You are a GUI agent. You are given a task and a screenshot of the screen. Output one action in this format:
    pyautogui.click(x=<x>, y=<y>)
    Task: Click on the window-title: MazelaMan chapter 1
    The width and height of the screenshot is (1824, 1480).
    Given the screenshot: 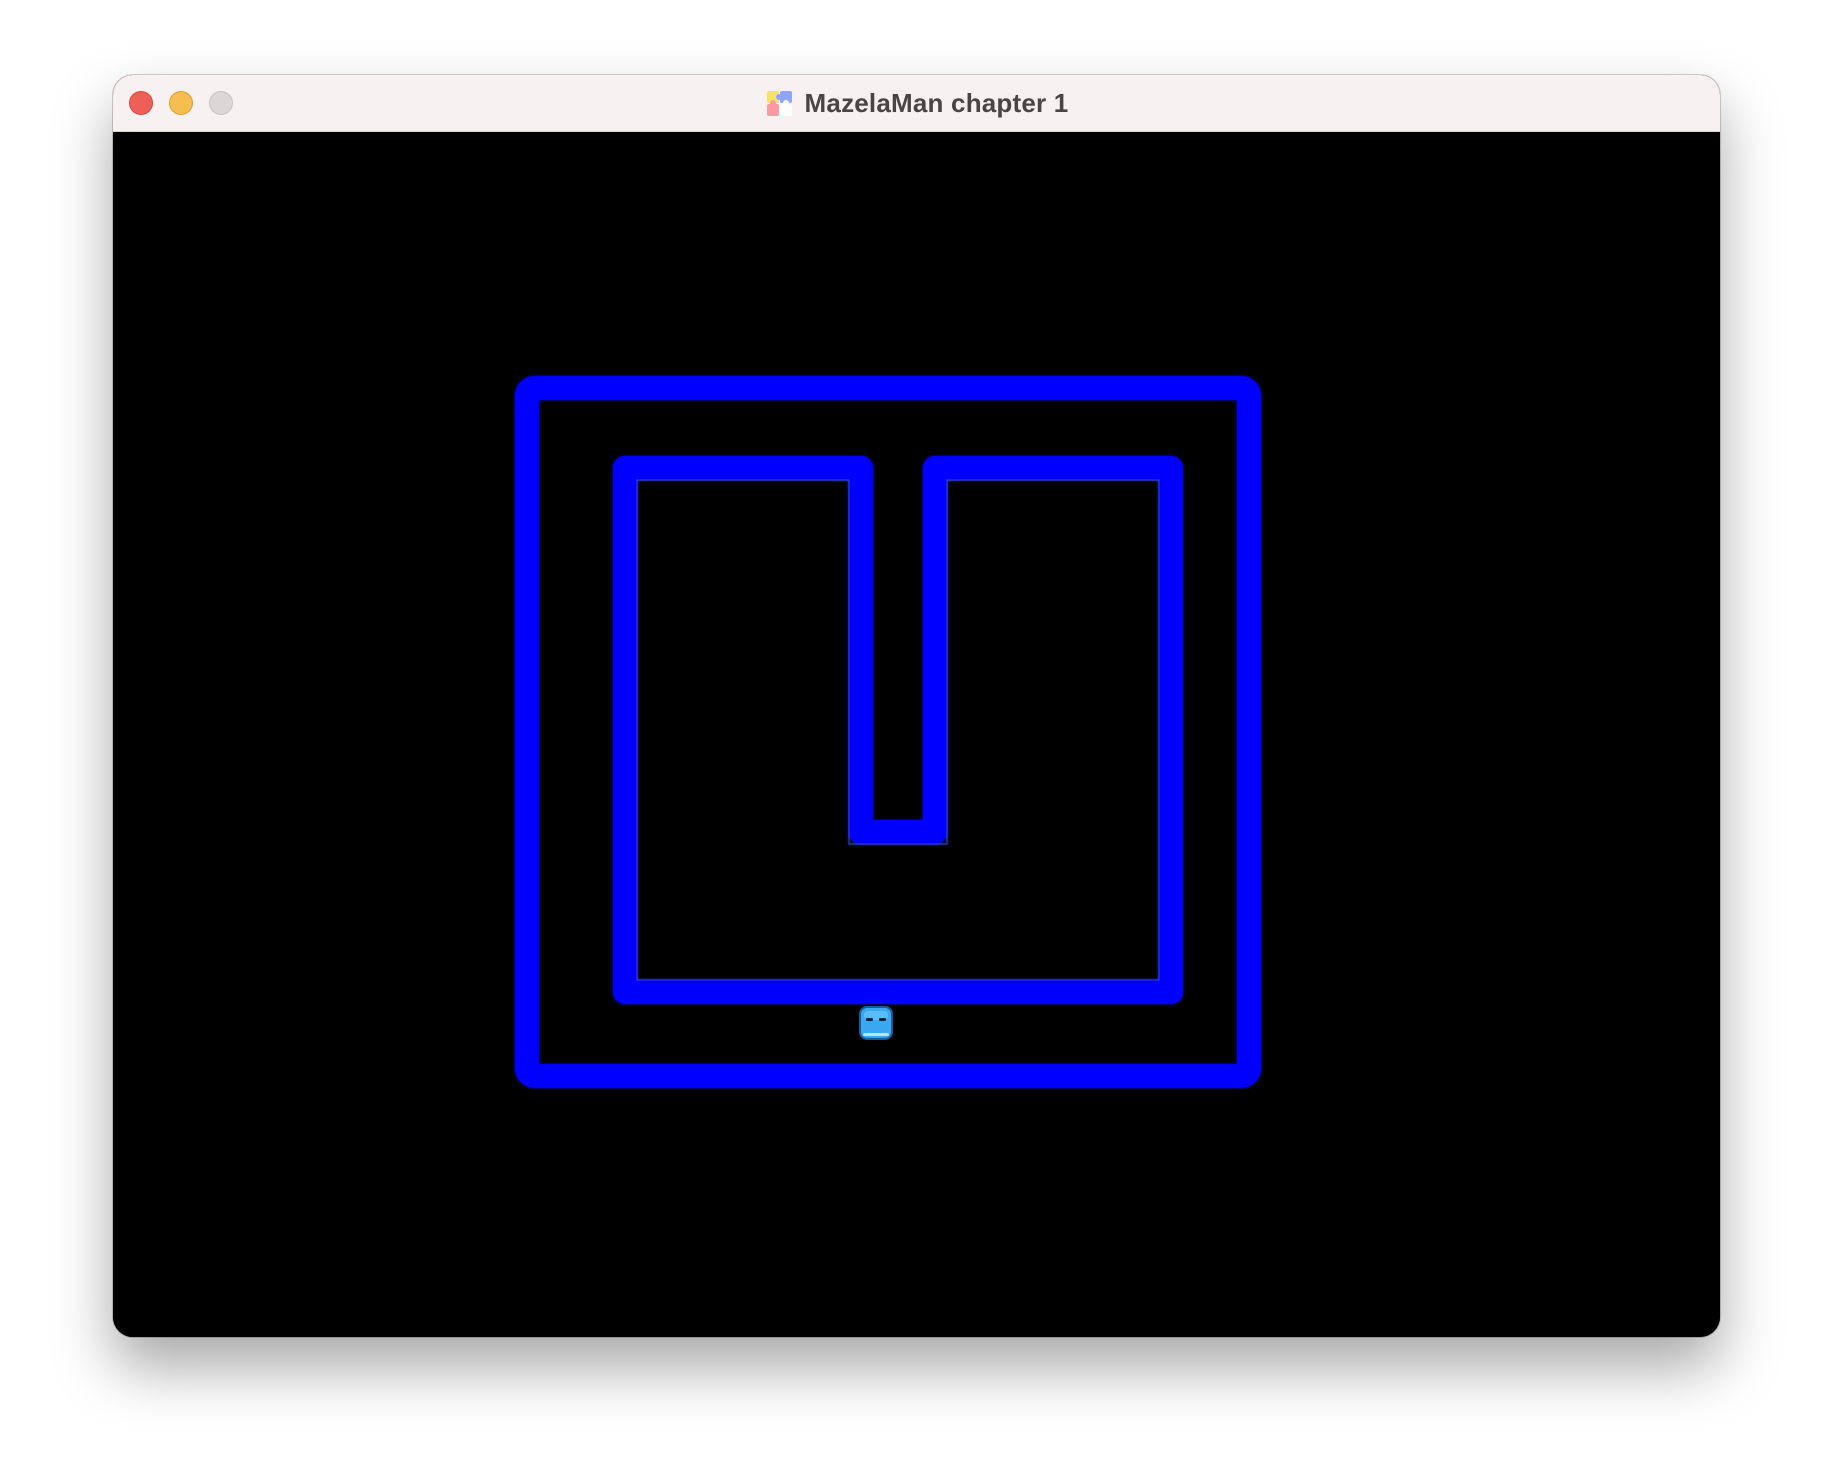 What is the action you would take?
    pyautogui.click(x=936, y=103)
    